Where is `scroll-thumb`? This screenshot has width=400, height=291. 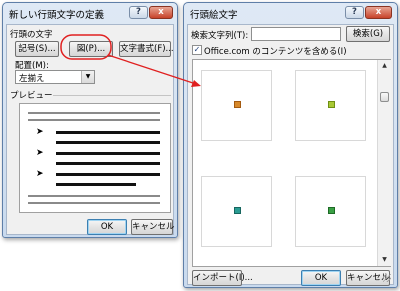
scroll-thumb is located at coordinates (384, 97).